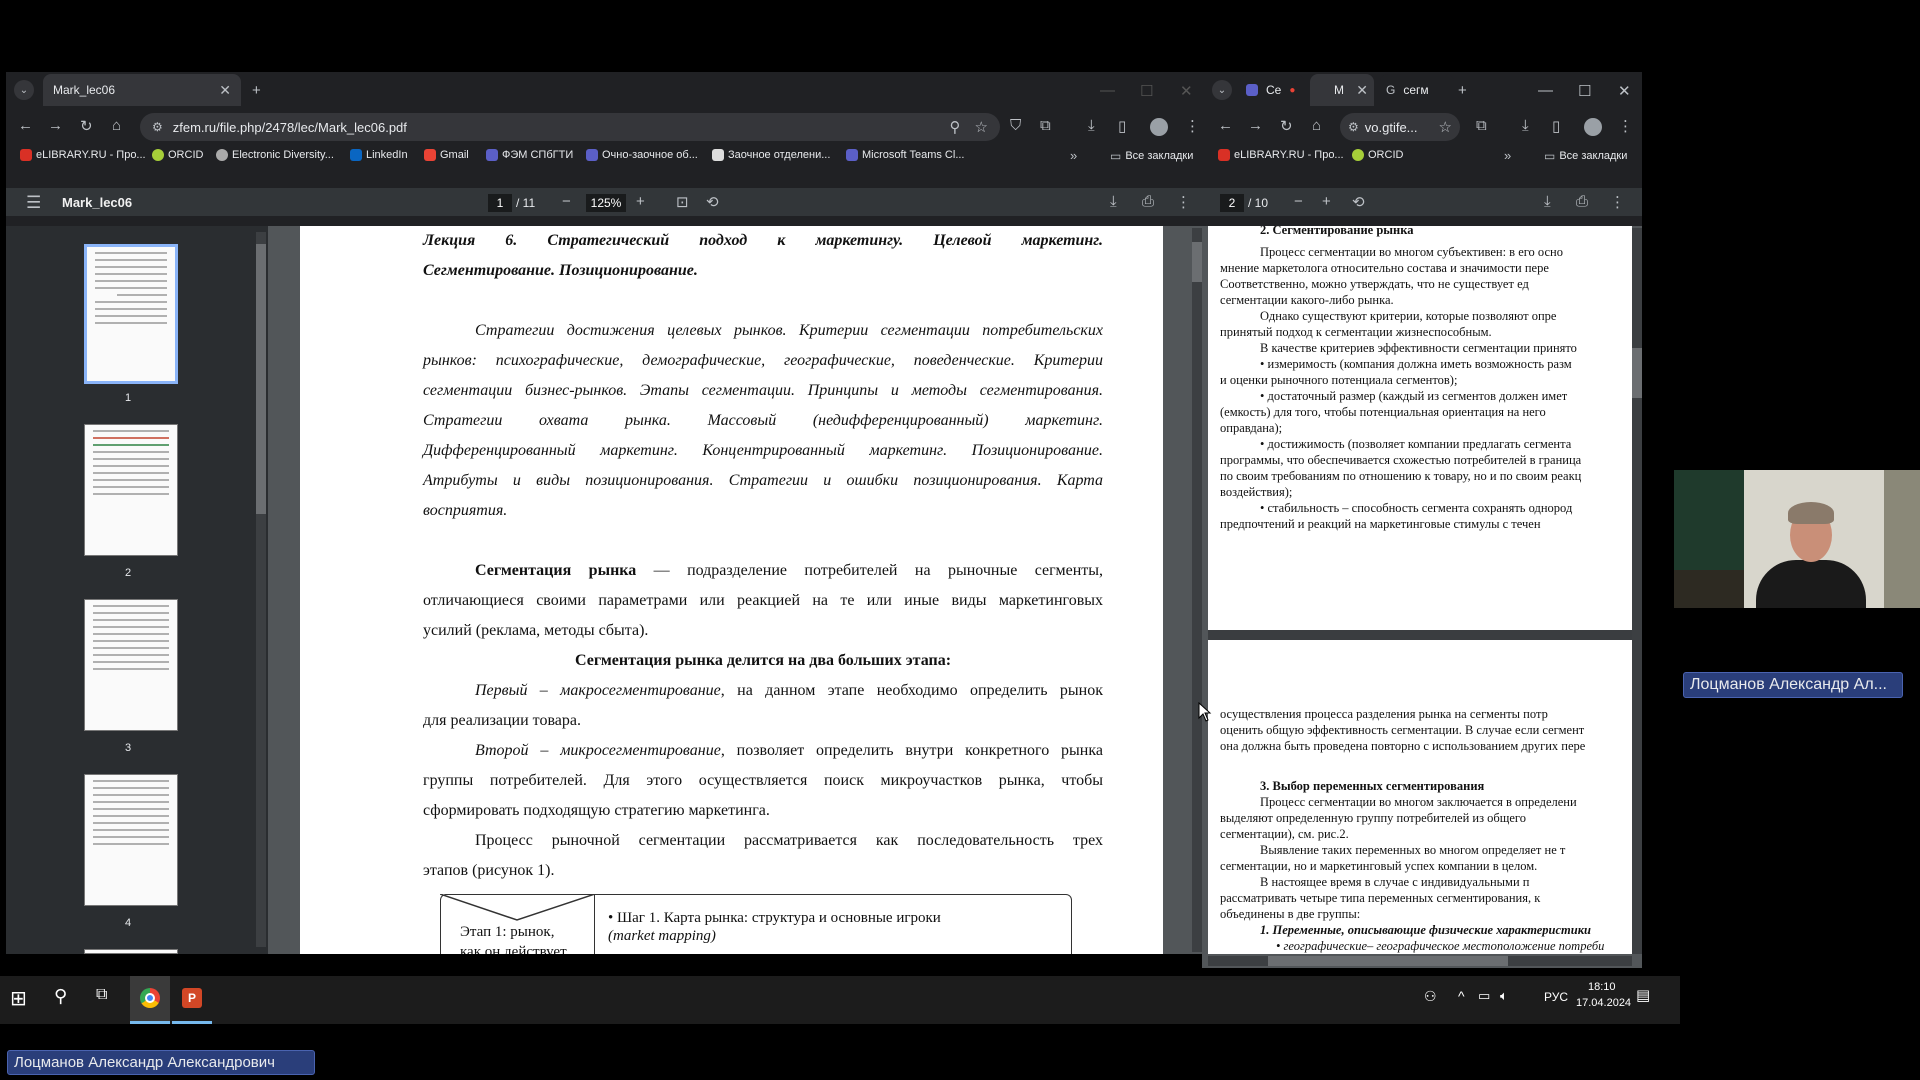 This screenshot has height=1080, width=1920. Describe the element at coordinates (60, 996) in the screenshot. I see `search-icon: ⚲` at that location.